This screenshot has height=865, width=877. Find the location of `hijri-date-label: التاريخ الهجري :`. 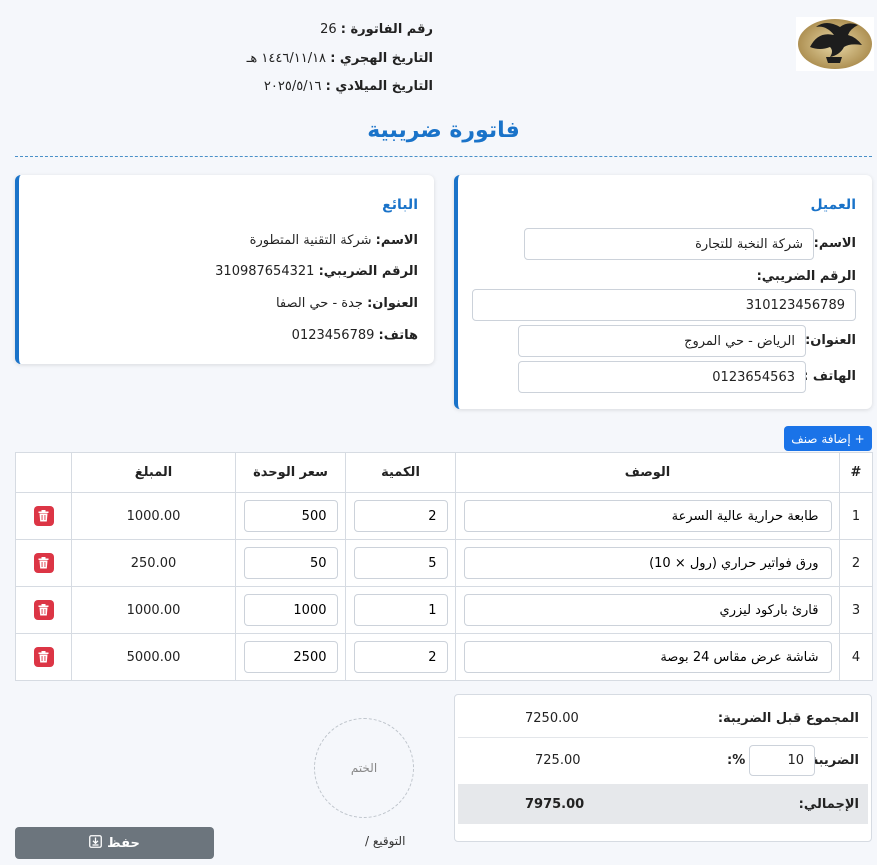

hijri-date-label: التاريخ الهجري : is located at coordinates (381, 58).